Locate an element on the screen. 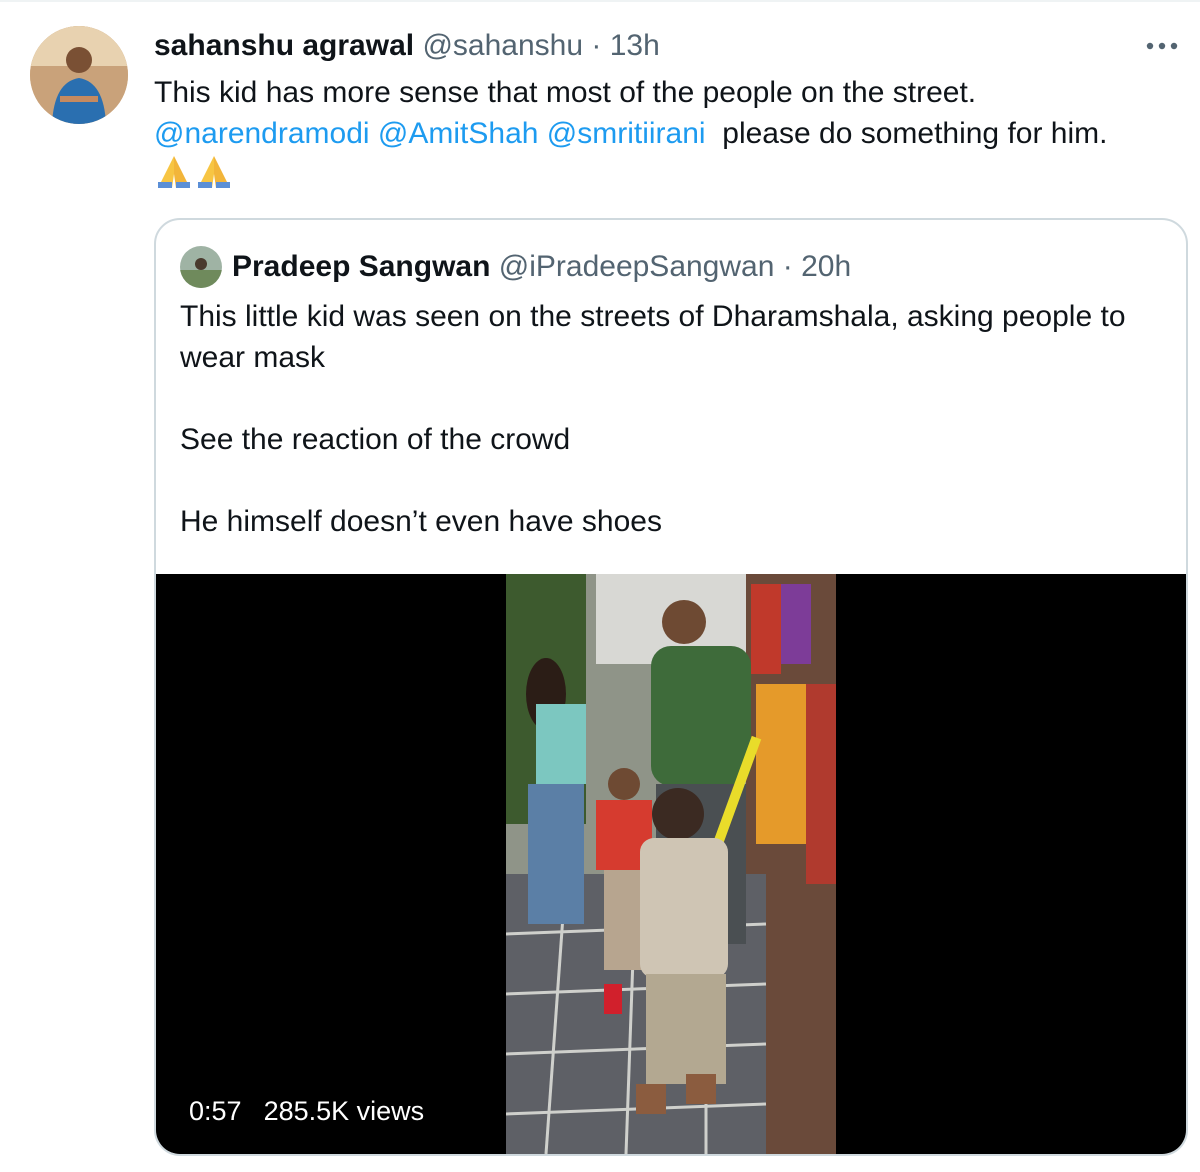  video-views: 285.5K views is located at coordinates (344, 1111).